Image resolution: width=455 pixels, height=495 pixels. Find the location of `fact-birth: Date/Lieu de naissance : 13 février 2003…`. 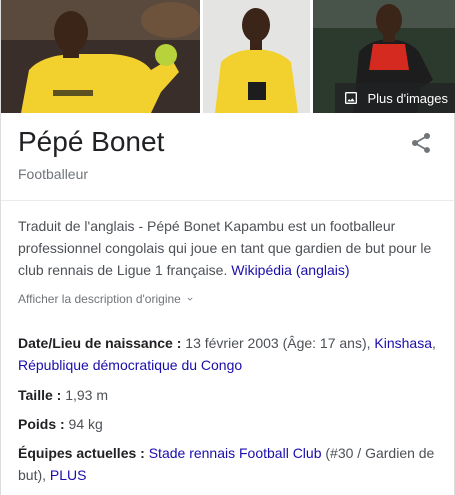

fact-birth: Date/Lieu de naissance : 13 février 2003… is located at coordinates (230, 354).